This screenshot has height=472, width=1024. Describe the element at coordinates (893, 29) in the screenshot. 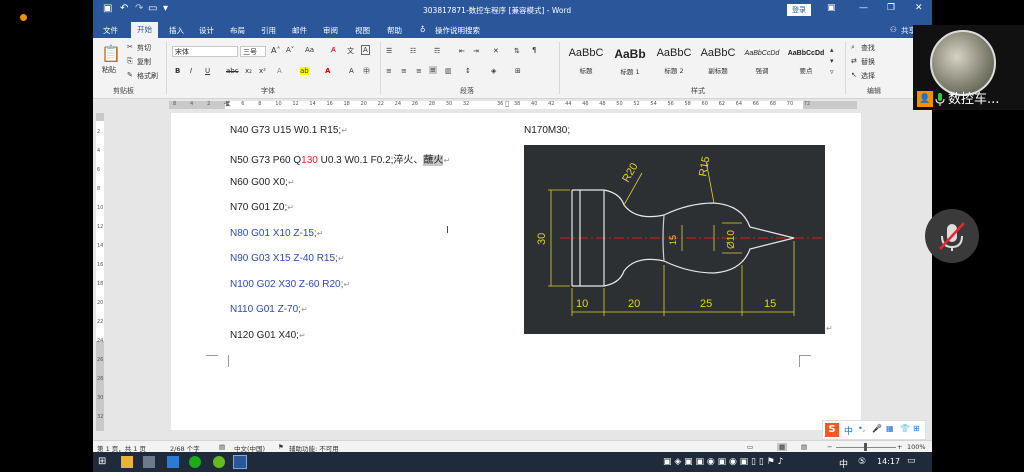

I see `share-icon: ⚇` at that location.